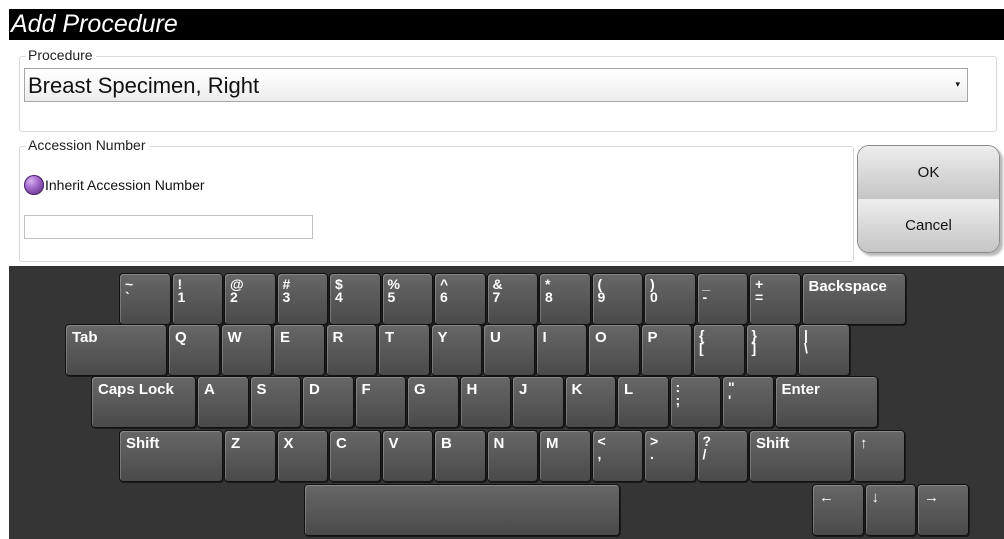 The image size is (1004, 539). What do you see at coordinates (393, 443) in the screenshot?
I see `key-label: V` at bounding box center [393, 443].